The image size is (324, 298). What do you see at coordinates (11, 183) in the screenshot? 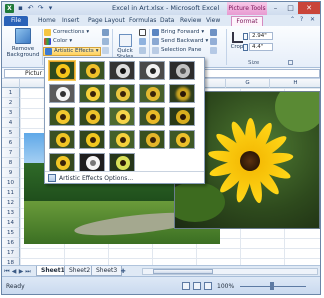
I see `row-header: 10` at bounding box center [11, 183].